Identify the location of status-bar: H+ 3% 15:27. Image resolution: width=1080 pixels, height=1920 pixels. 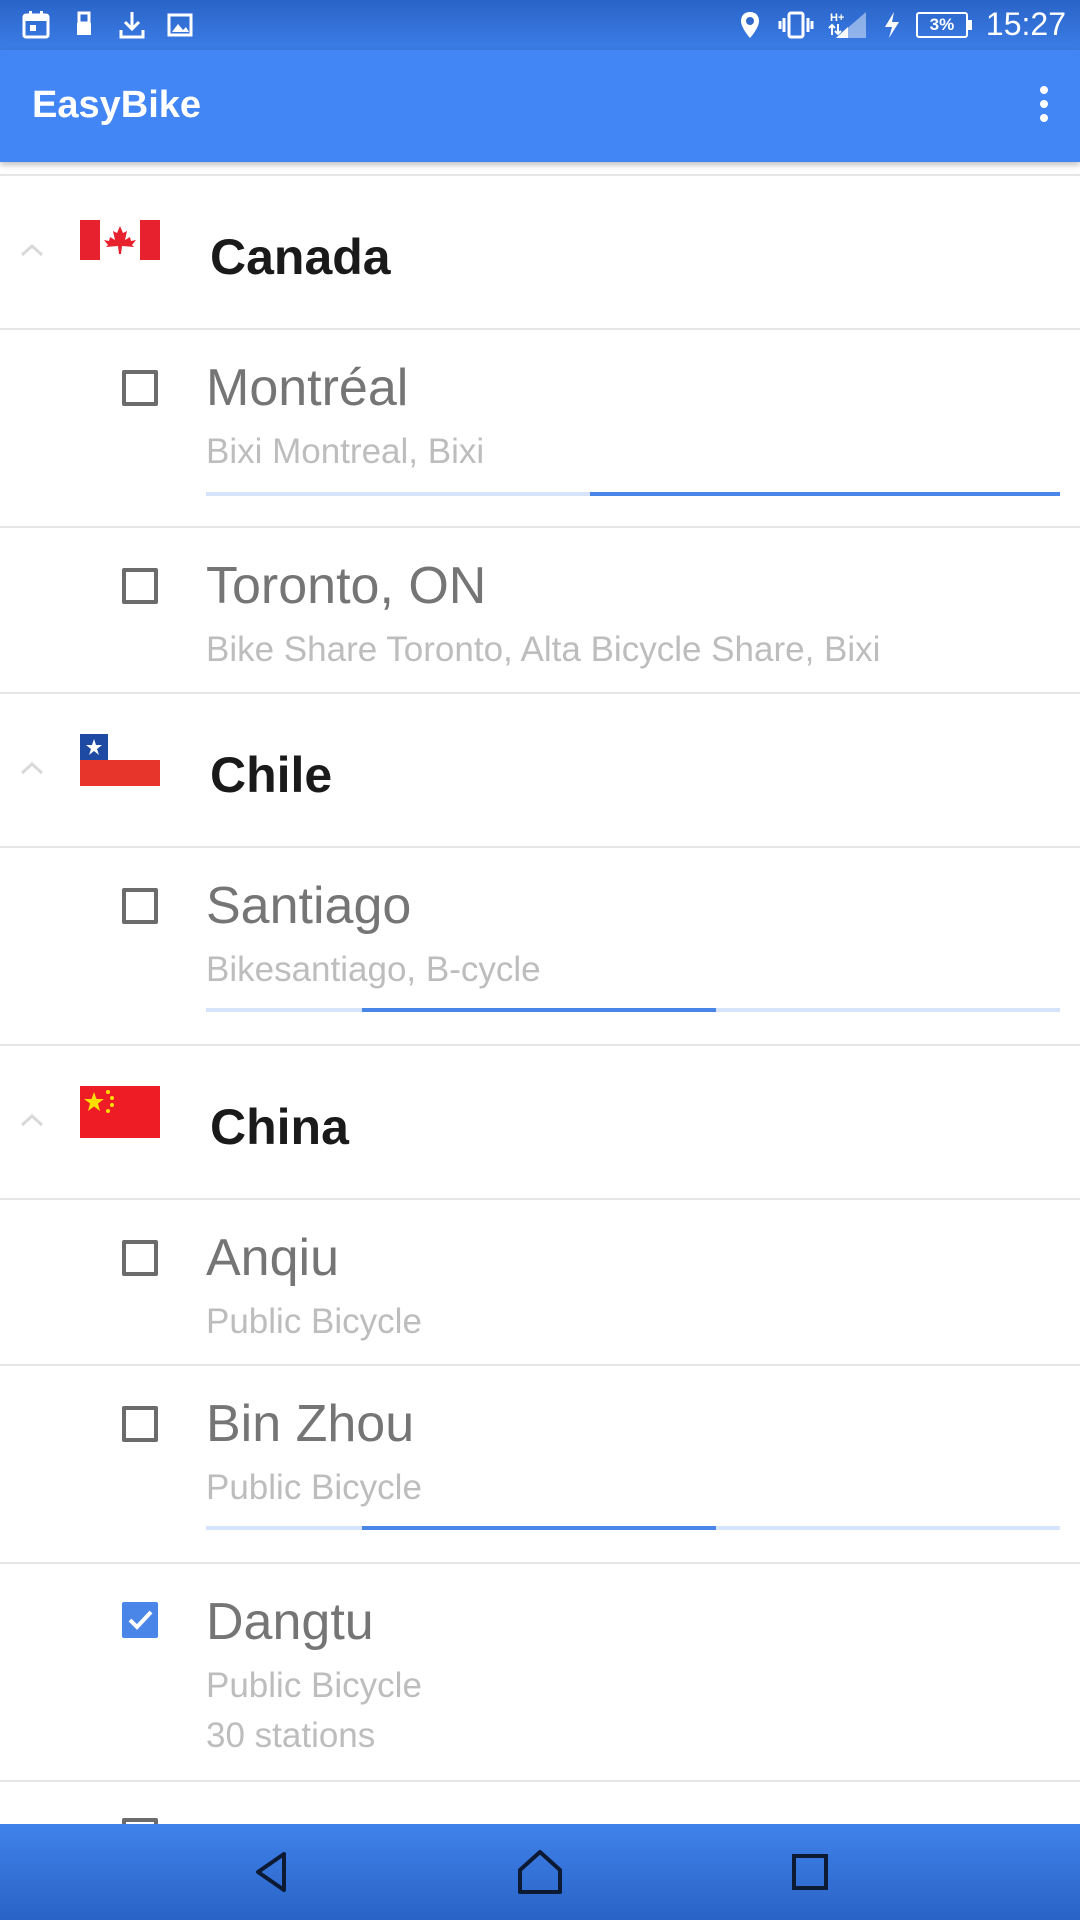
(540, 25).